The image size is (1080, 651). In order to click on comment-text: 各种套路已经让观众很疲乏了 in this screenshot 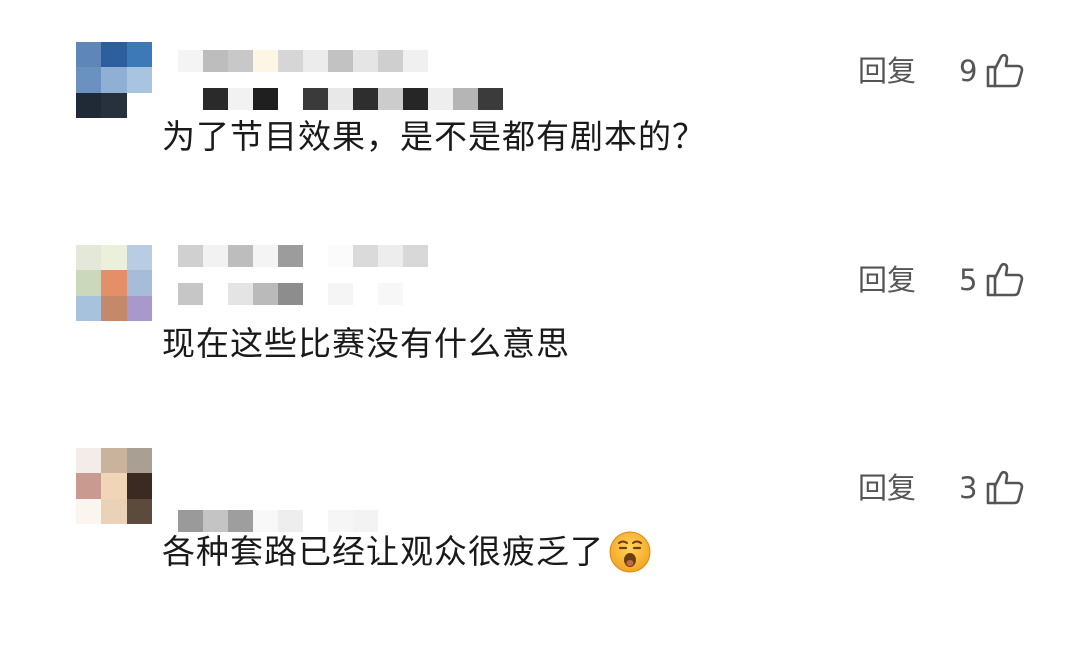, I will do `click(407, 552)`.